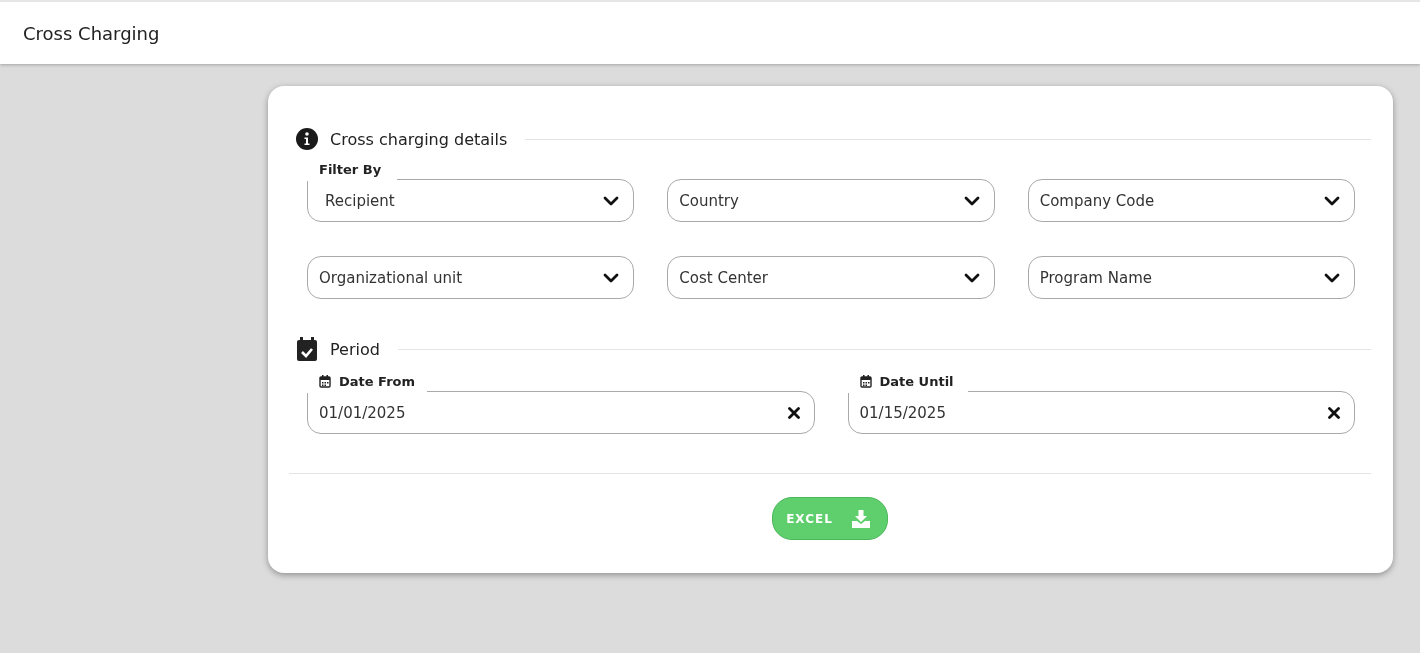  Describe the element at coordinates (307, 139) in the screenshot. I see `info-icon` at that location.